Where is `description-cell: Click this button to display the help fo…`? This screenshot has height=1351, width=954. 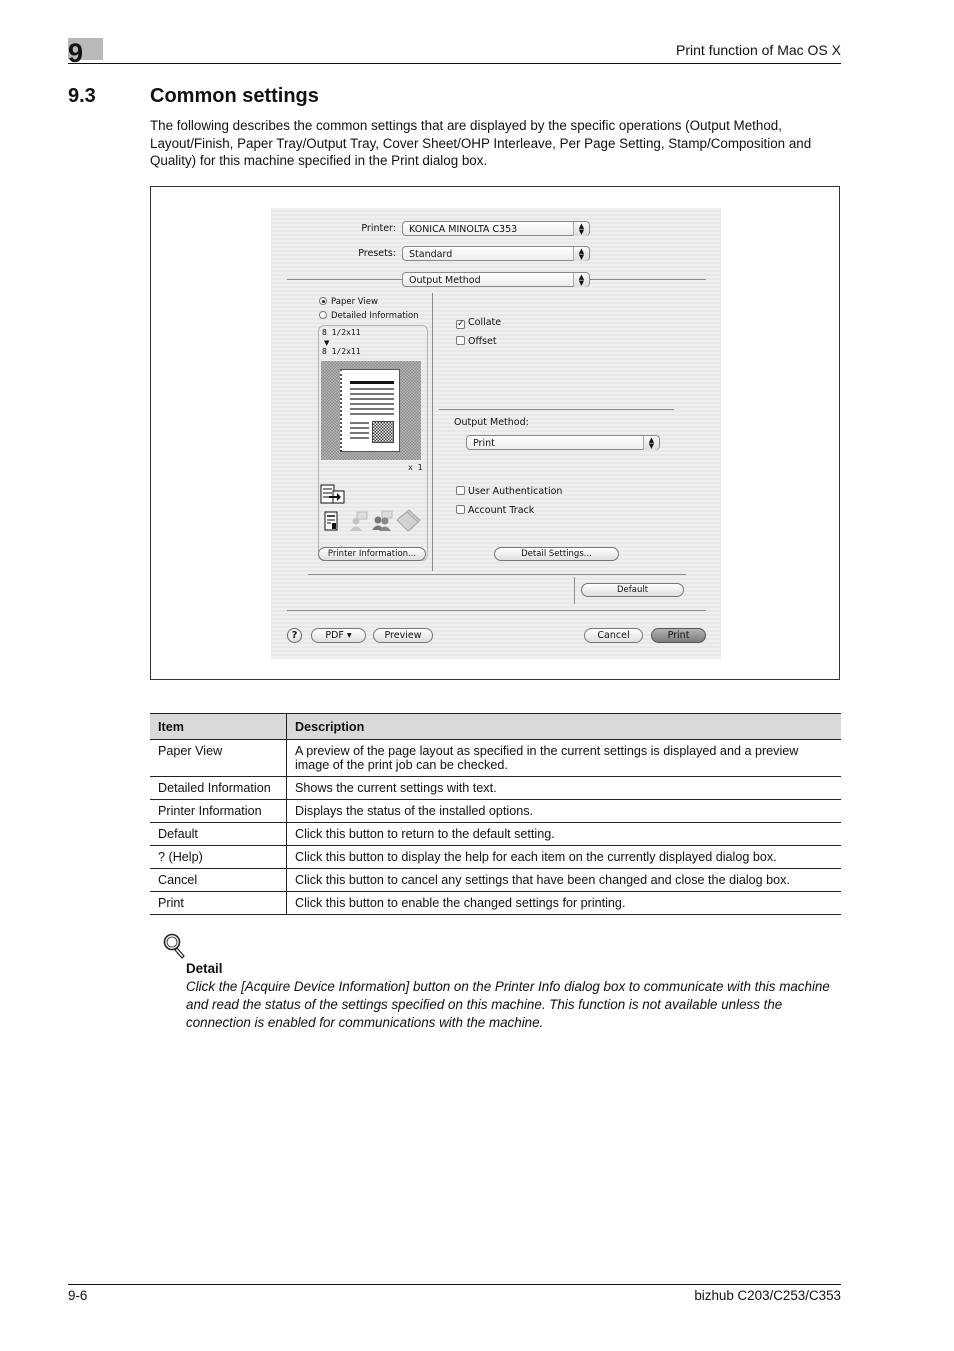
description-cell: Click this button to display the help fo… is located at coordinates (563, 857).